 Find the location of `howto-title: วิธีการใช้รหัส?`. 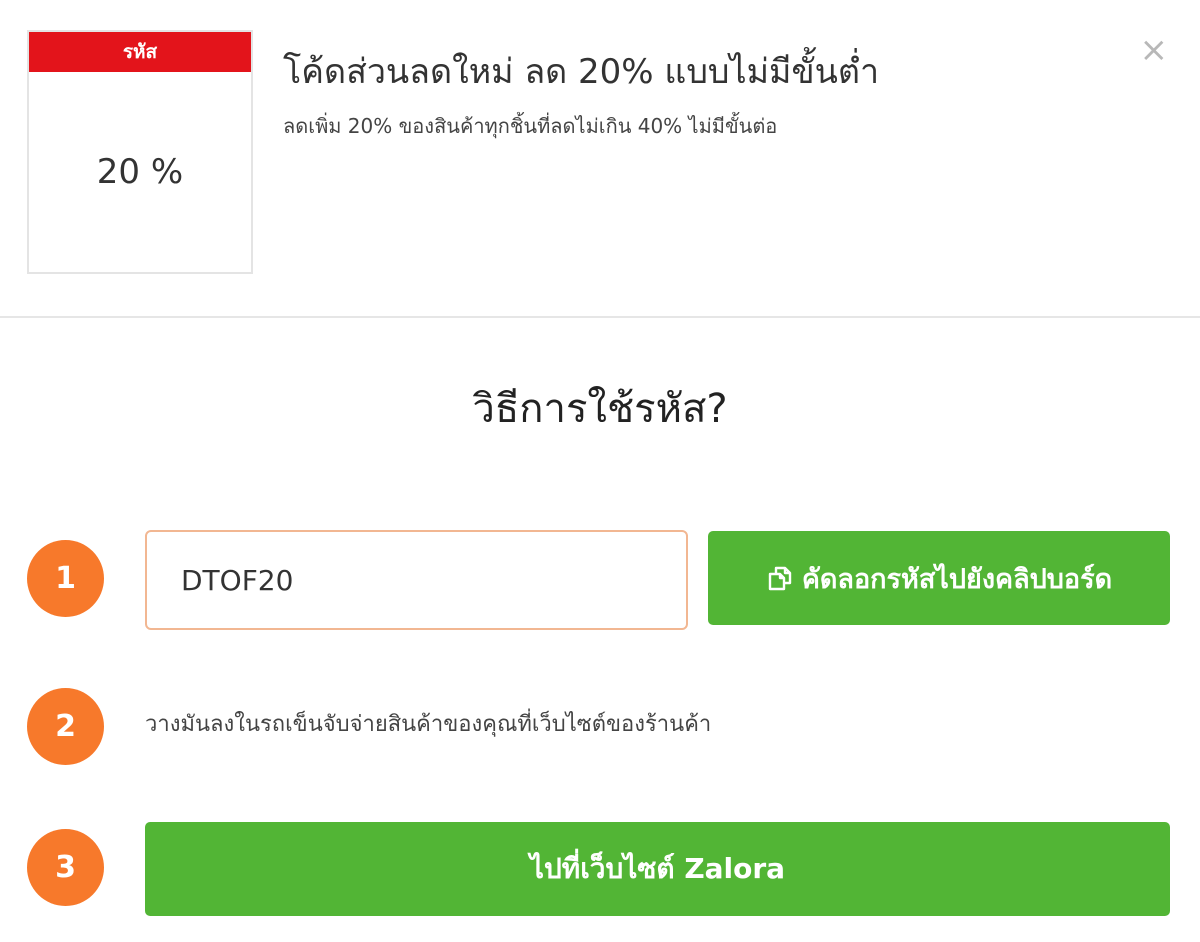

howto-title: วิธีการใช้รหัส? is located at coordinates (600, 409).